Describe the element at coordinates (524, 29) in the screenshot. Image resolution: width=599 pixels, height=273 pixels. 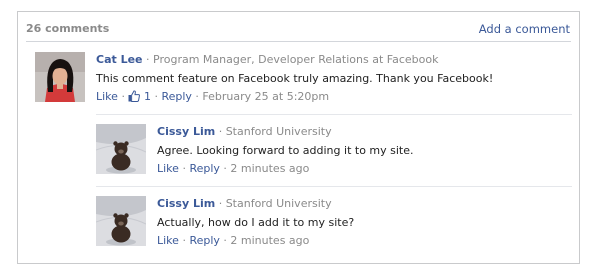
I see `add-comment-link: Add a comment` at that location.